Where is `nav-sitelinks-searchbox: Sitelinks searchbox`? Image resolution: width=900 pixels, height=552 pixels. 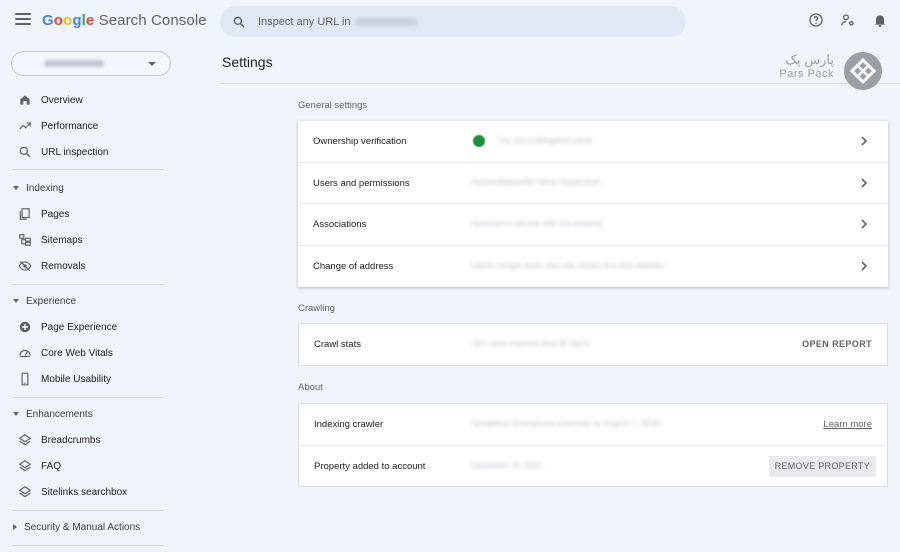
nav-sitelinks-searchbox: Sitelinks searchbox is located at coordinates (100, 492).